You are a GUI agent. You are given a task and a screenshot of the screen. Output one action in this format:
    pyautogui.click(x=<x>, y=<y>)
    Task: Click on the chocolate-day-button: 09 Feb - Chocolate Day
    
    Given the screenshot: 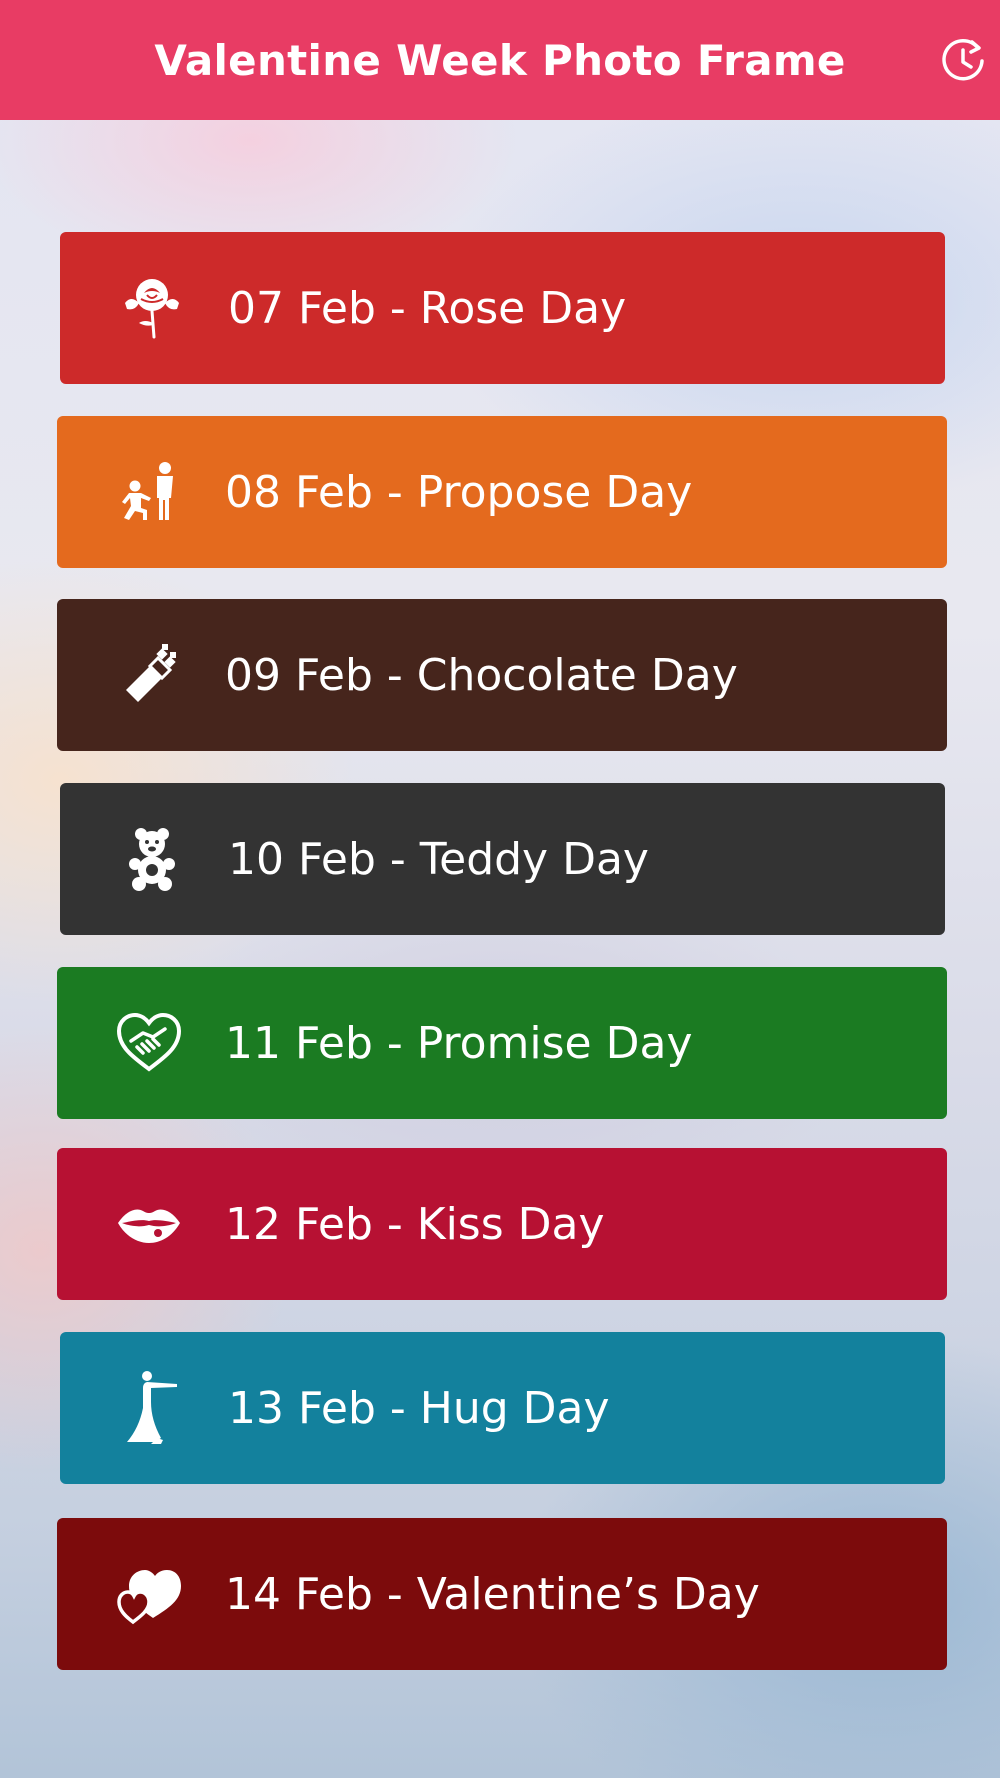 What is the action you would take?
    pyautogui.click(x=502, y=675)
    